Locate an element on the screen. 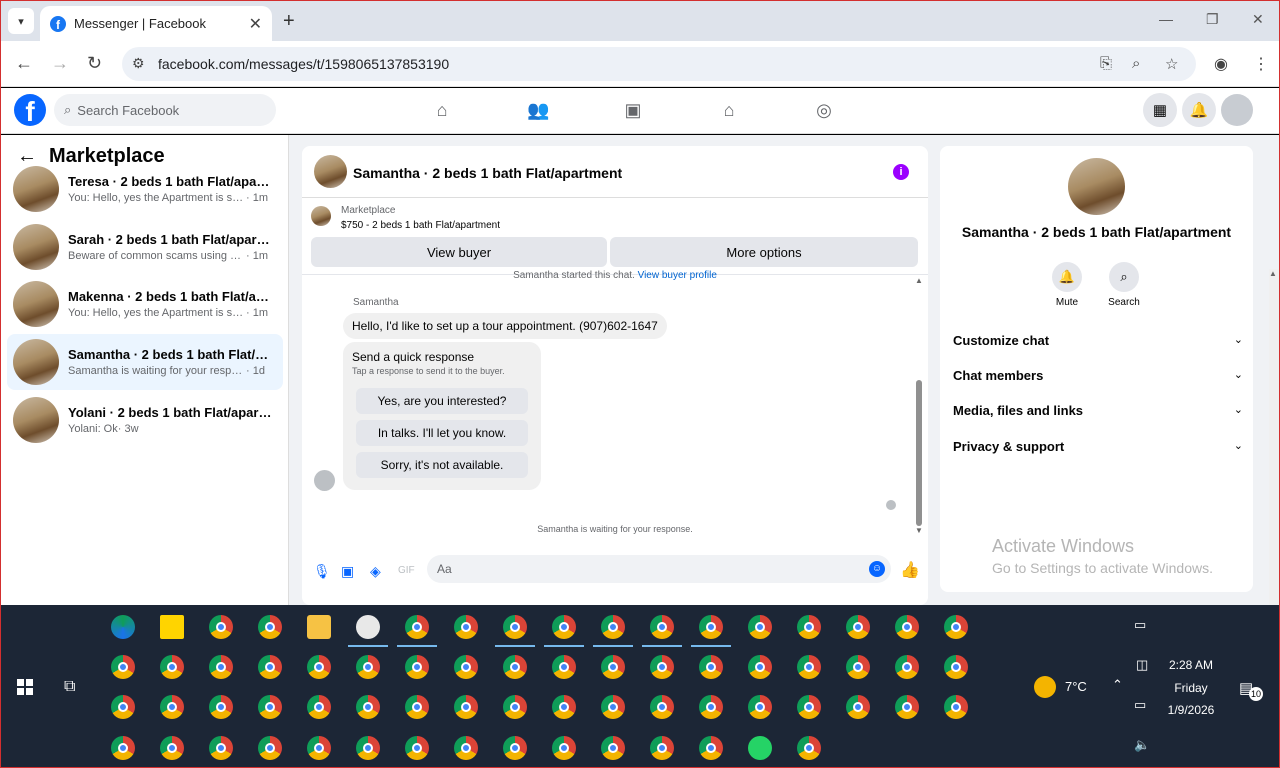 Image resolution: width=1280 pixels, height=768 pixels. clock-date: 1/9/2026 is located at coordinates (1191, 710).